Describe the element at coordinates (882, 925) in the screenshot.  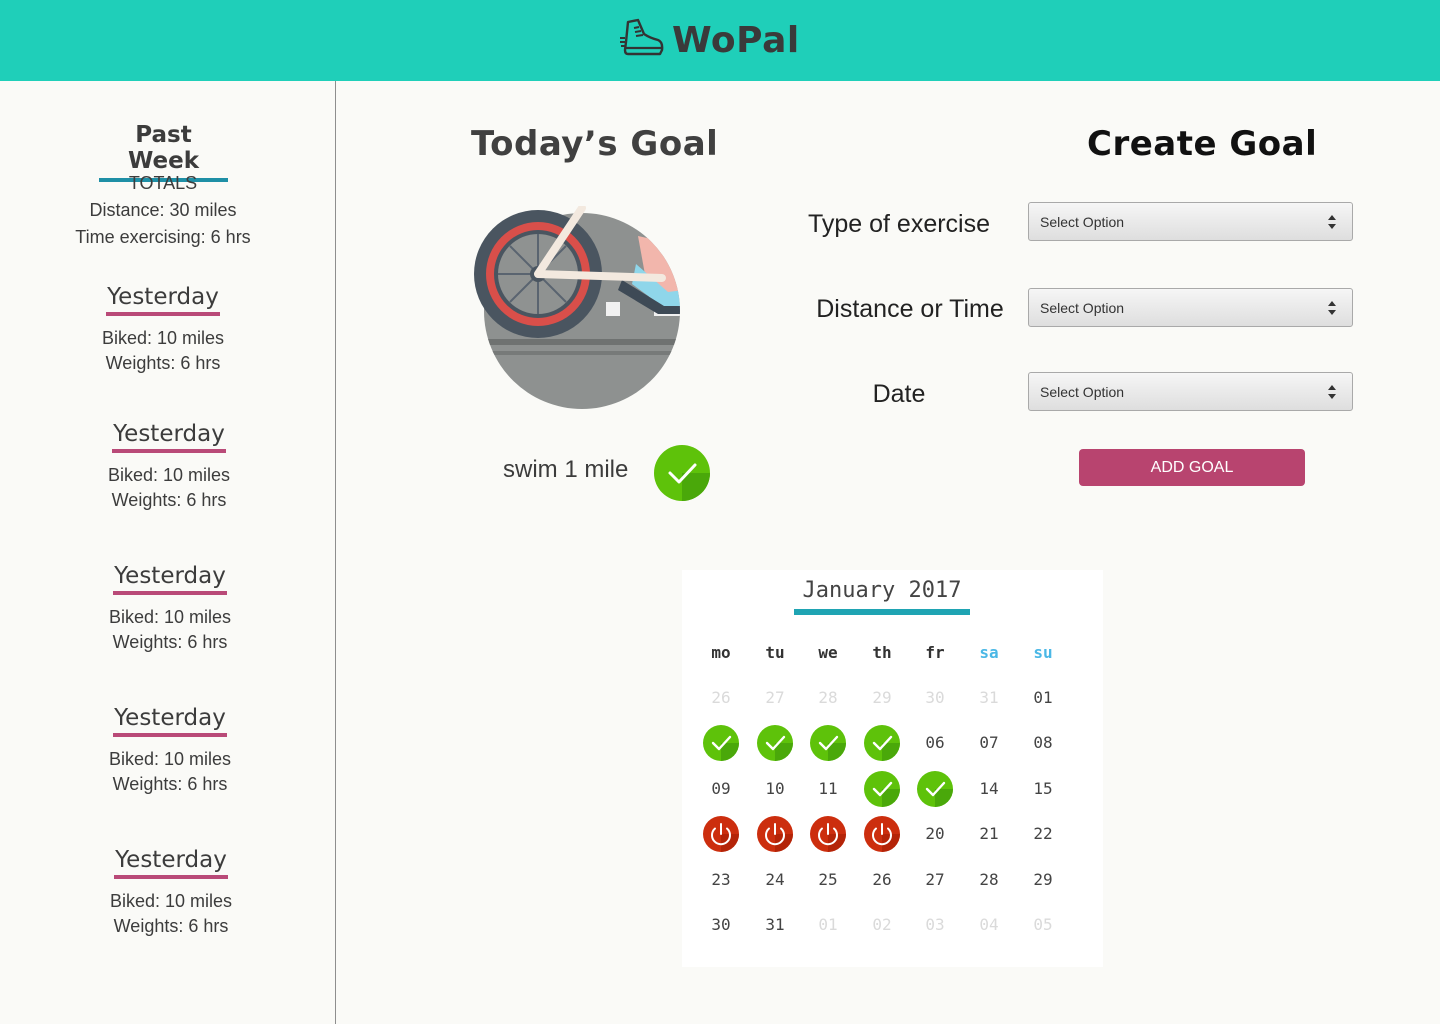
I see `calendar-day: 02` at that location.